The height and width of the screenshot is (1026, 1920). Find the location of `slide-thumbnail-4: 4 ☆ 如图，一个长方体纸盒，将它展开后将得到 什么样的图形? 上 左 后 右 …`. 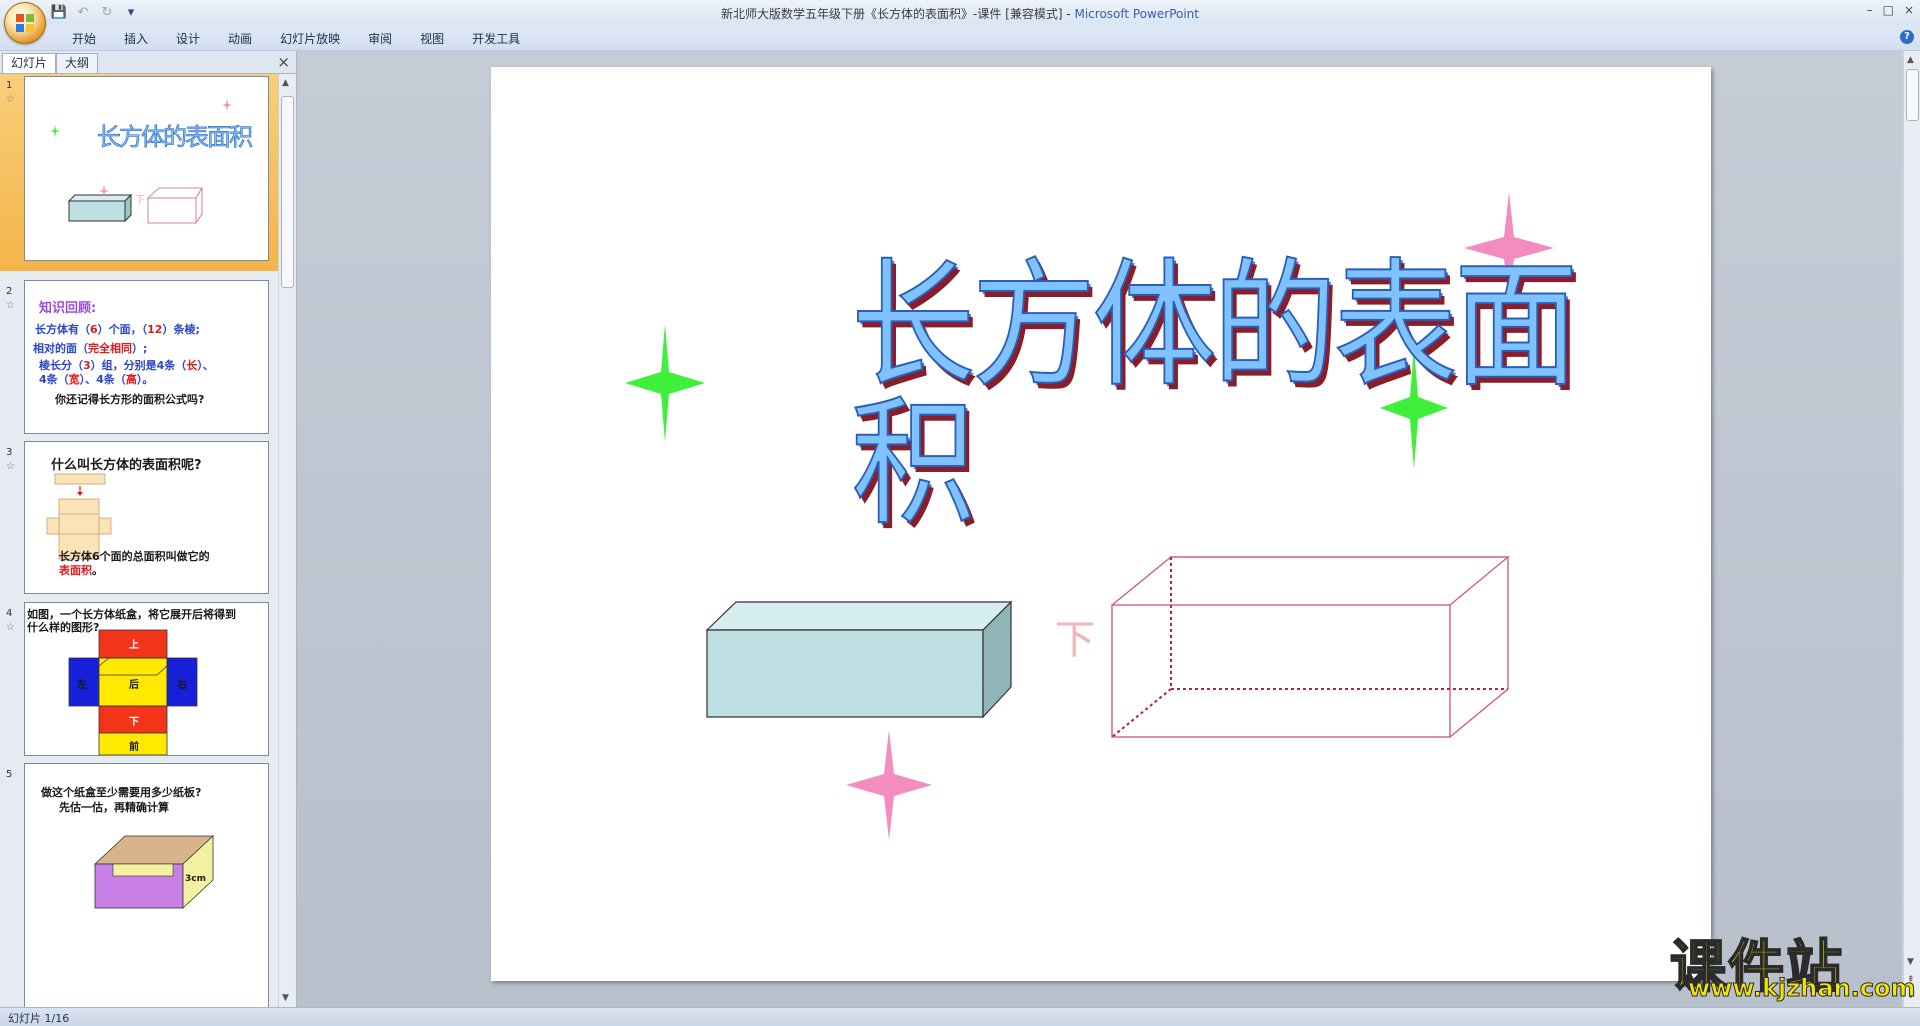

slide-thumbnail-4: 4 ☆ 如图，一个长方体纸盒，将它展开后将得到 什么样的图形? 上 左 后 右 … is located at coordinates (139, 681).